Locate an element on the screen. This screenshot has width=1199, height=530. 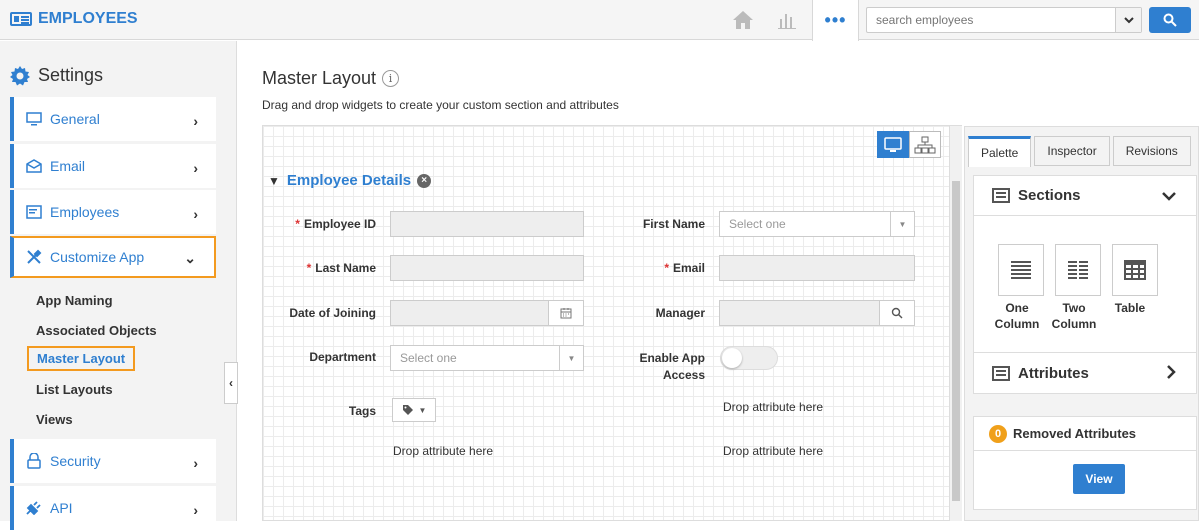
manager-input is located at coordinates (817, 313).